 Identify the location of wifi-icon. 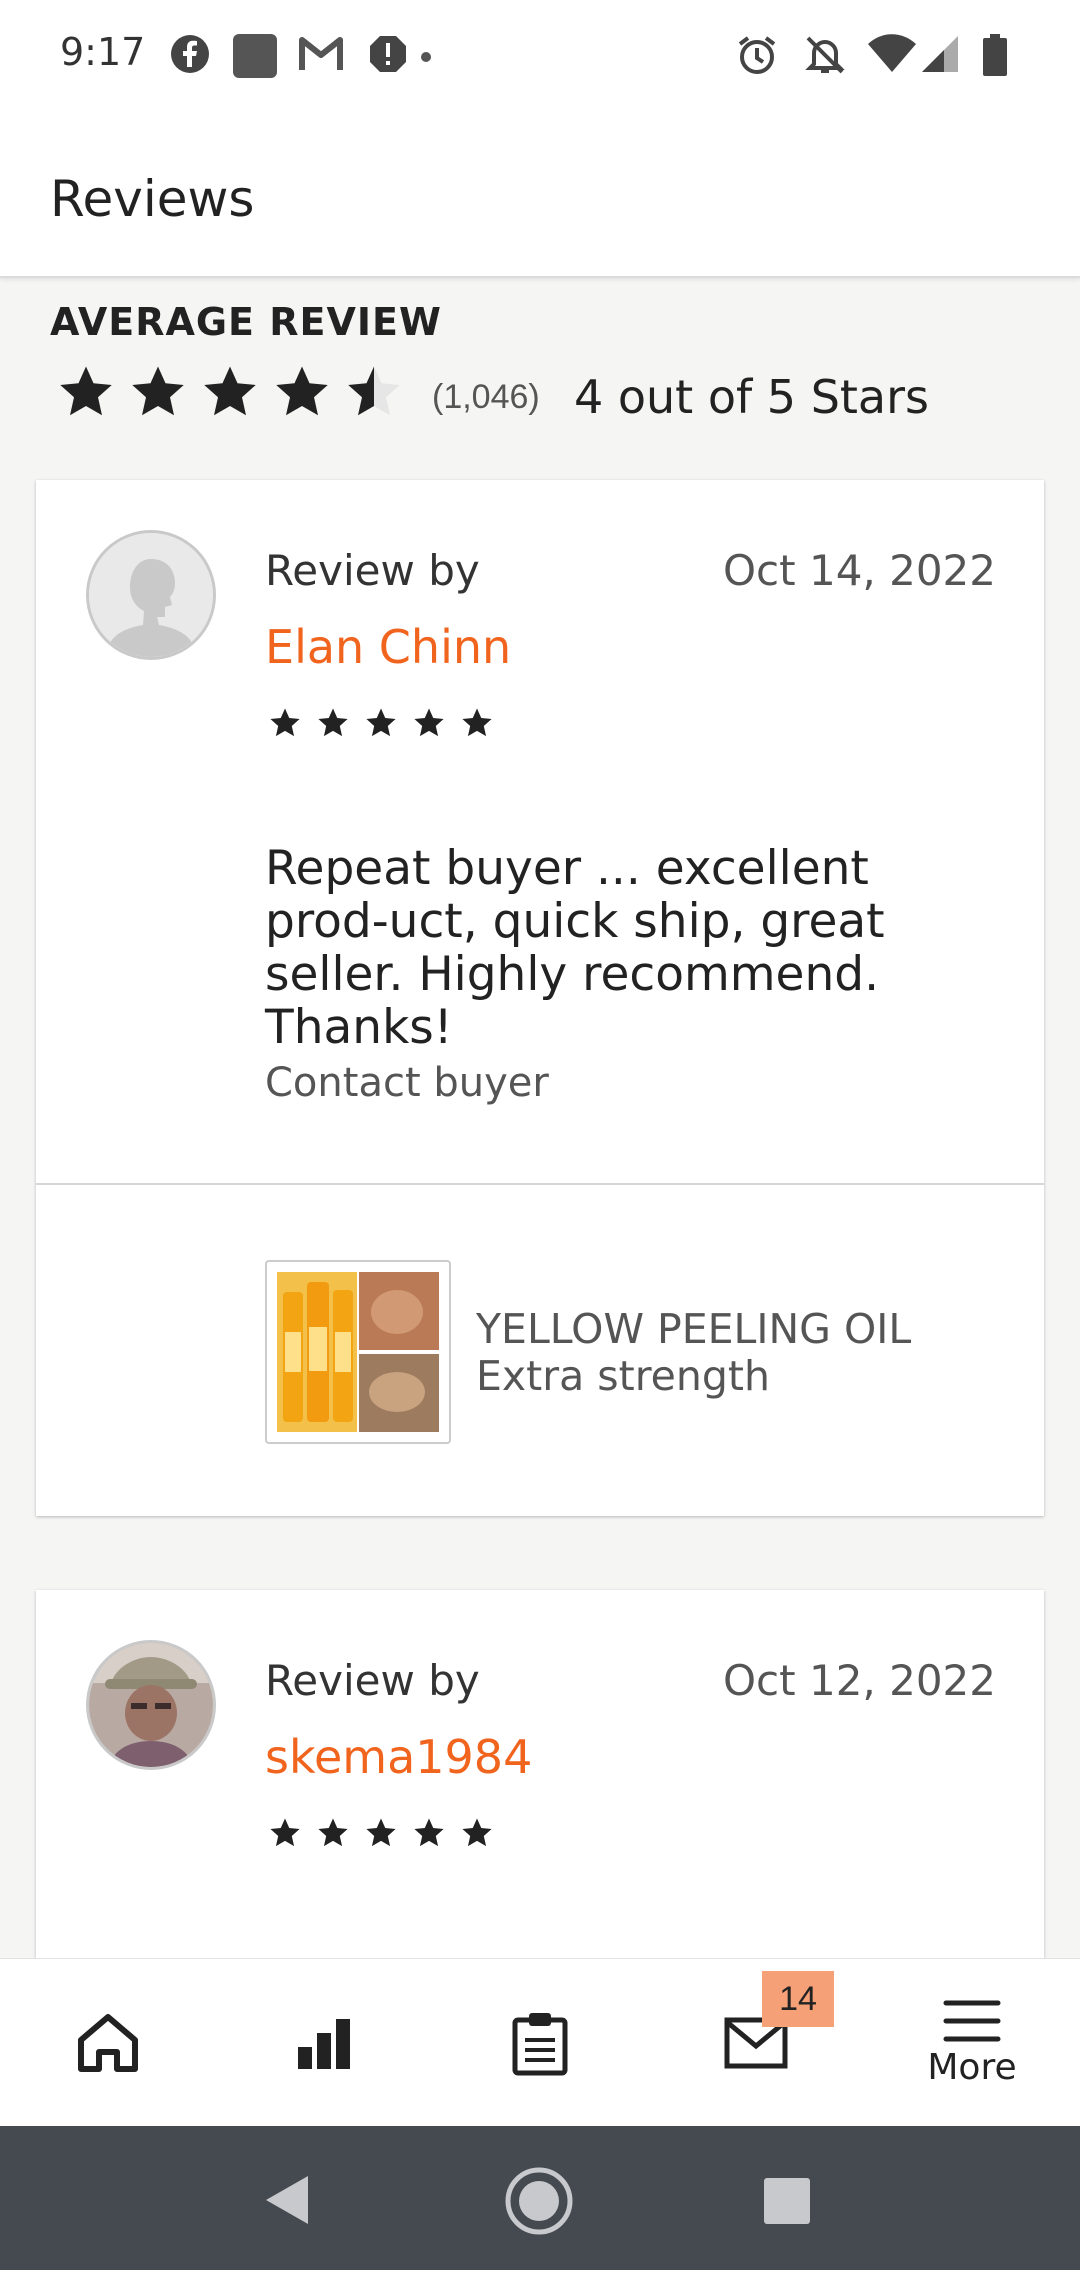
(892, 56).